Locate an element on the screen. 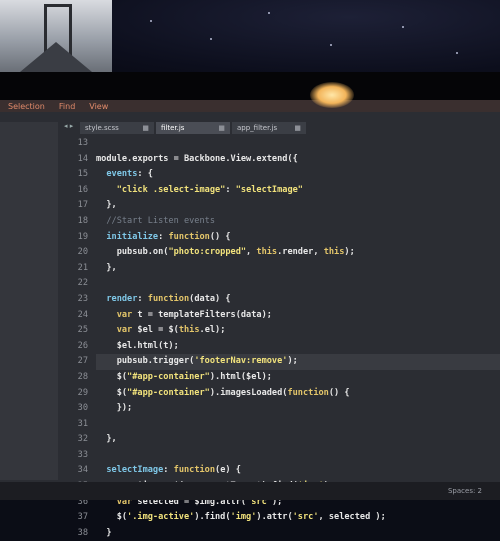 Image resolution: width=500 pixels, height=541 pixels. menu-bar: Selection Find View is located at coordinates (250, 106).